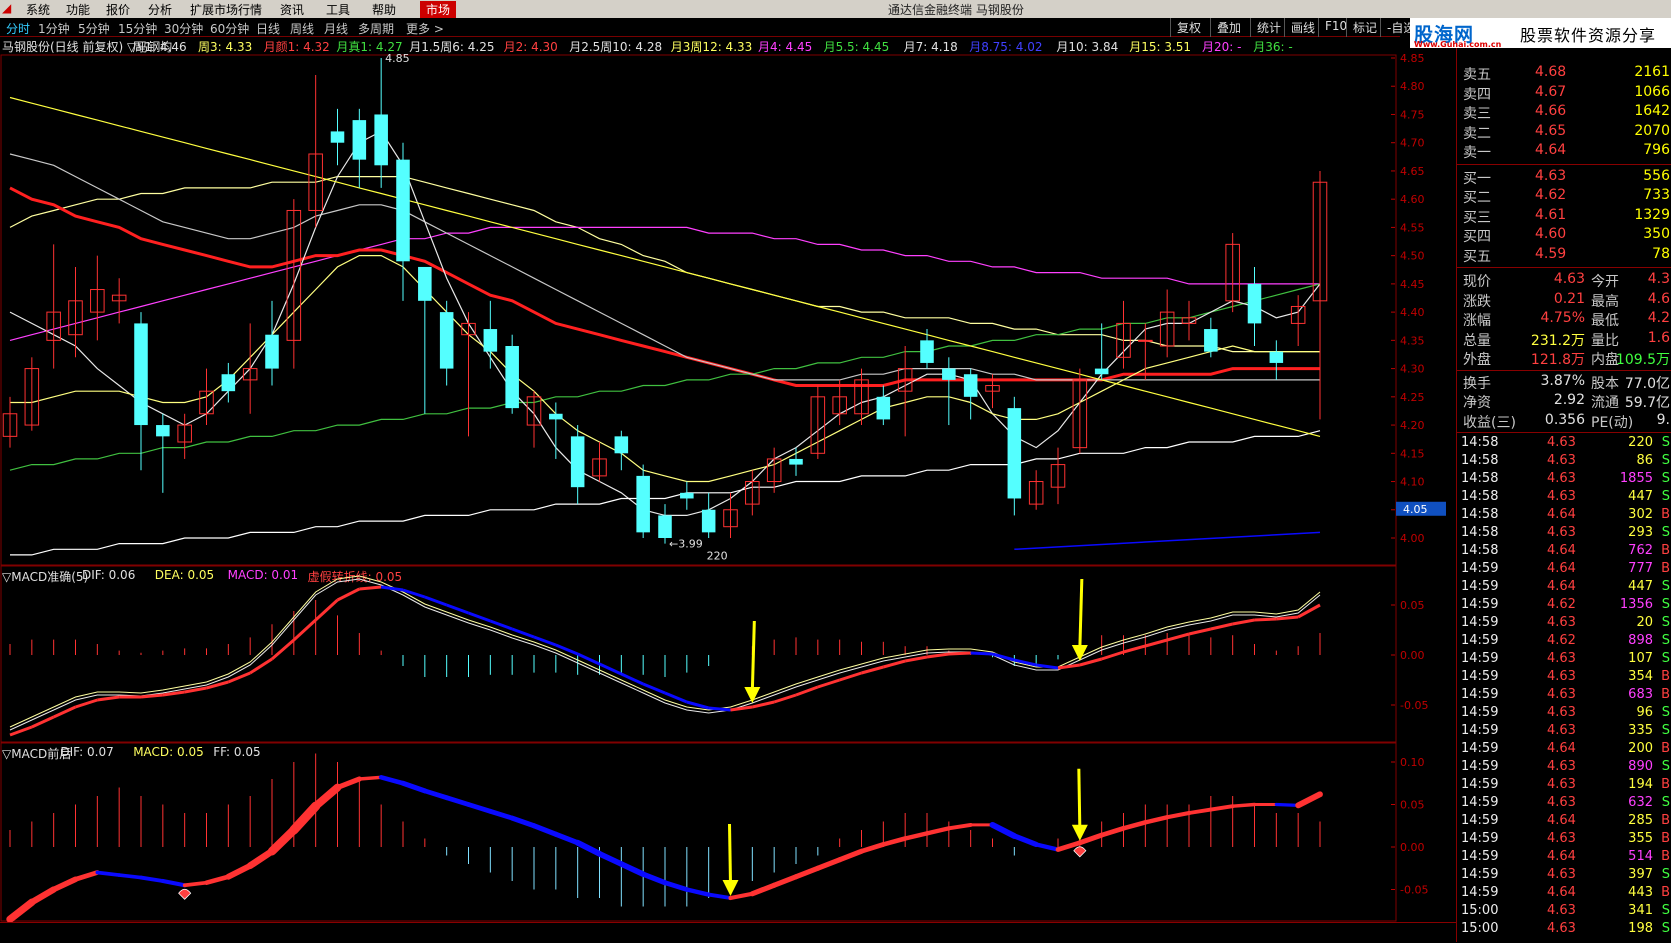 The width and height of the screenshot is (1671, 943). What do you see at coordinates (1477, 133) in the screenshot?
I see `order-book-label: 卖二` at bounding box center [1477, 133].